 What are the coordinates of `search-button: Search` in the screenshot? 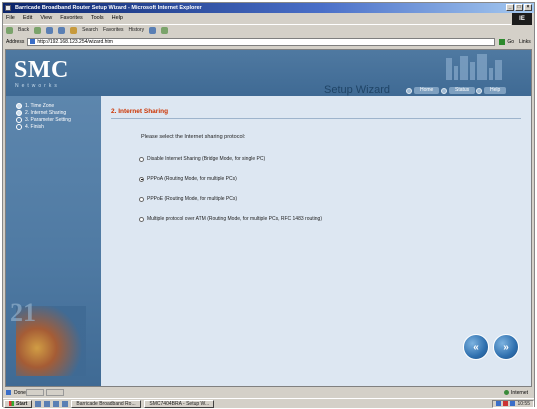 It's located at (90, 30).